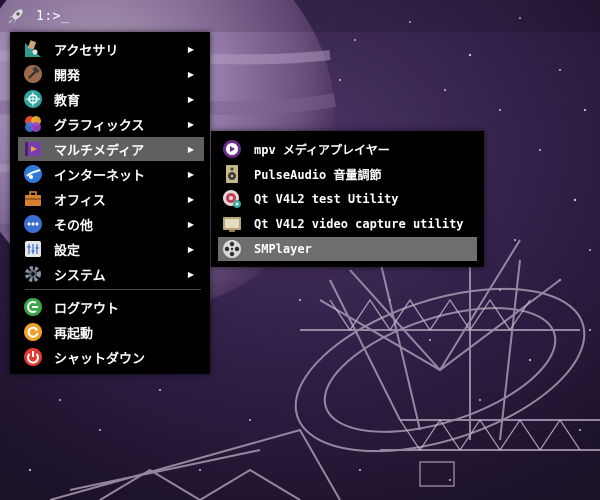 The width and height of the screenshot is (600, 500). Describe the element at coordinates (111, 174) in the screenshot. I see `menu-item-internet: インターネット ▶` at that location.